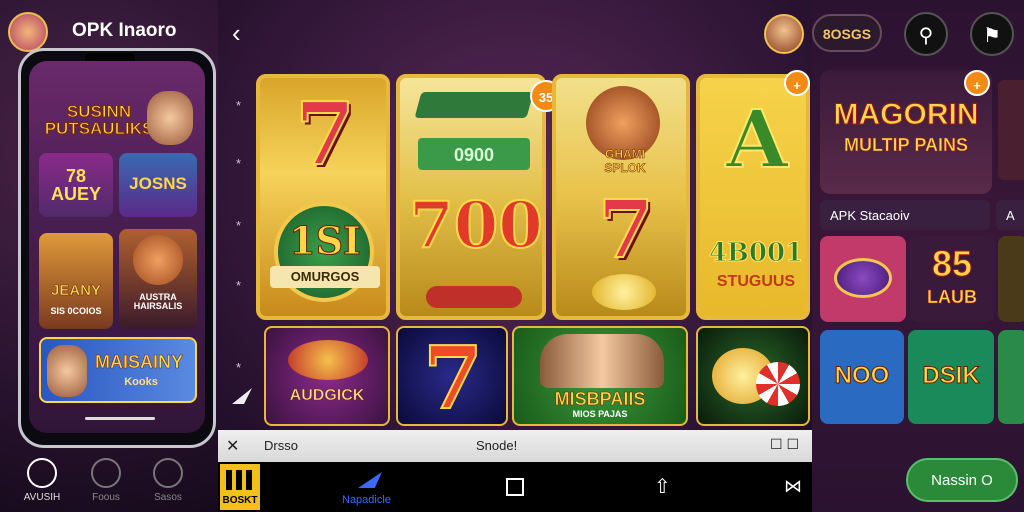 Image resolution: width=1024 pixels, height=512 pixels. What do you see at coordinates (325, 277) in the screenshot?
I see `reel-banner: OMURGOS` at bounding box center [325, 277].